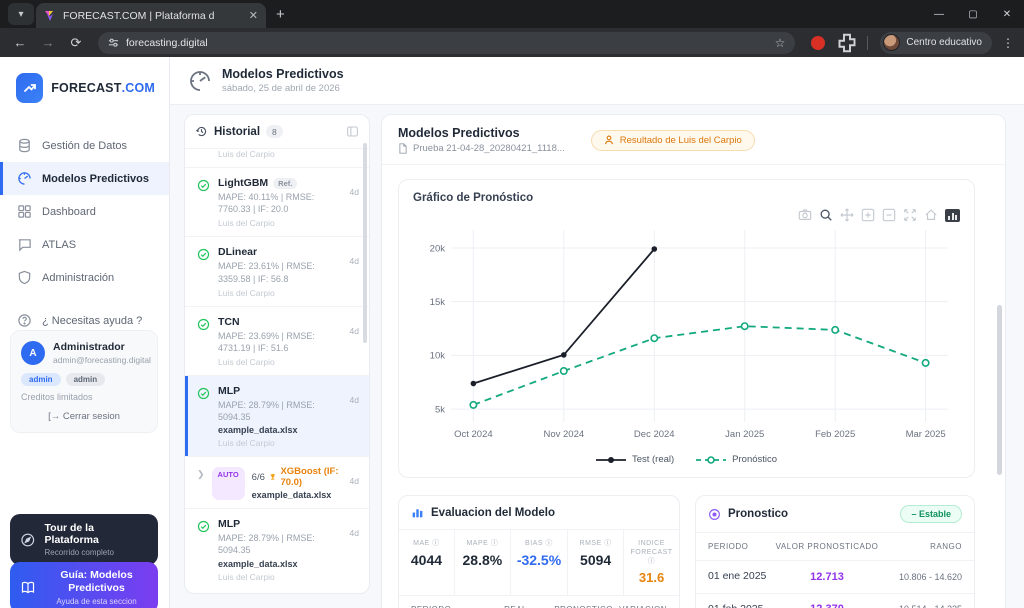 The width and height of the screenshot is (1024, 608). Describe the element at coordinates (84, 416) in the screenshot. I see `logout-button: [→ Cerrar sesion` at that location.